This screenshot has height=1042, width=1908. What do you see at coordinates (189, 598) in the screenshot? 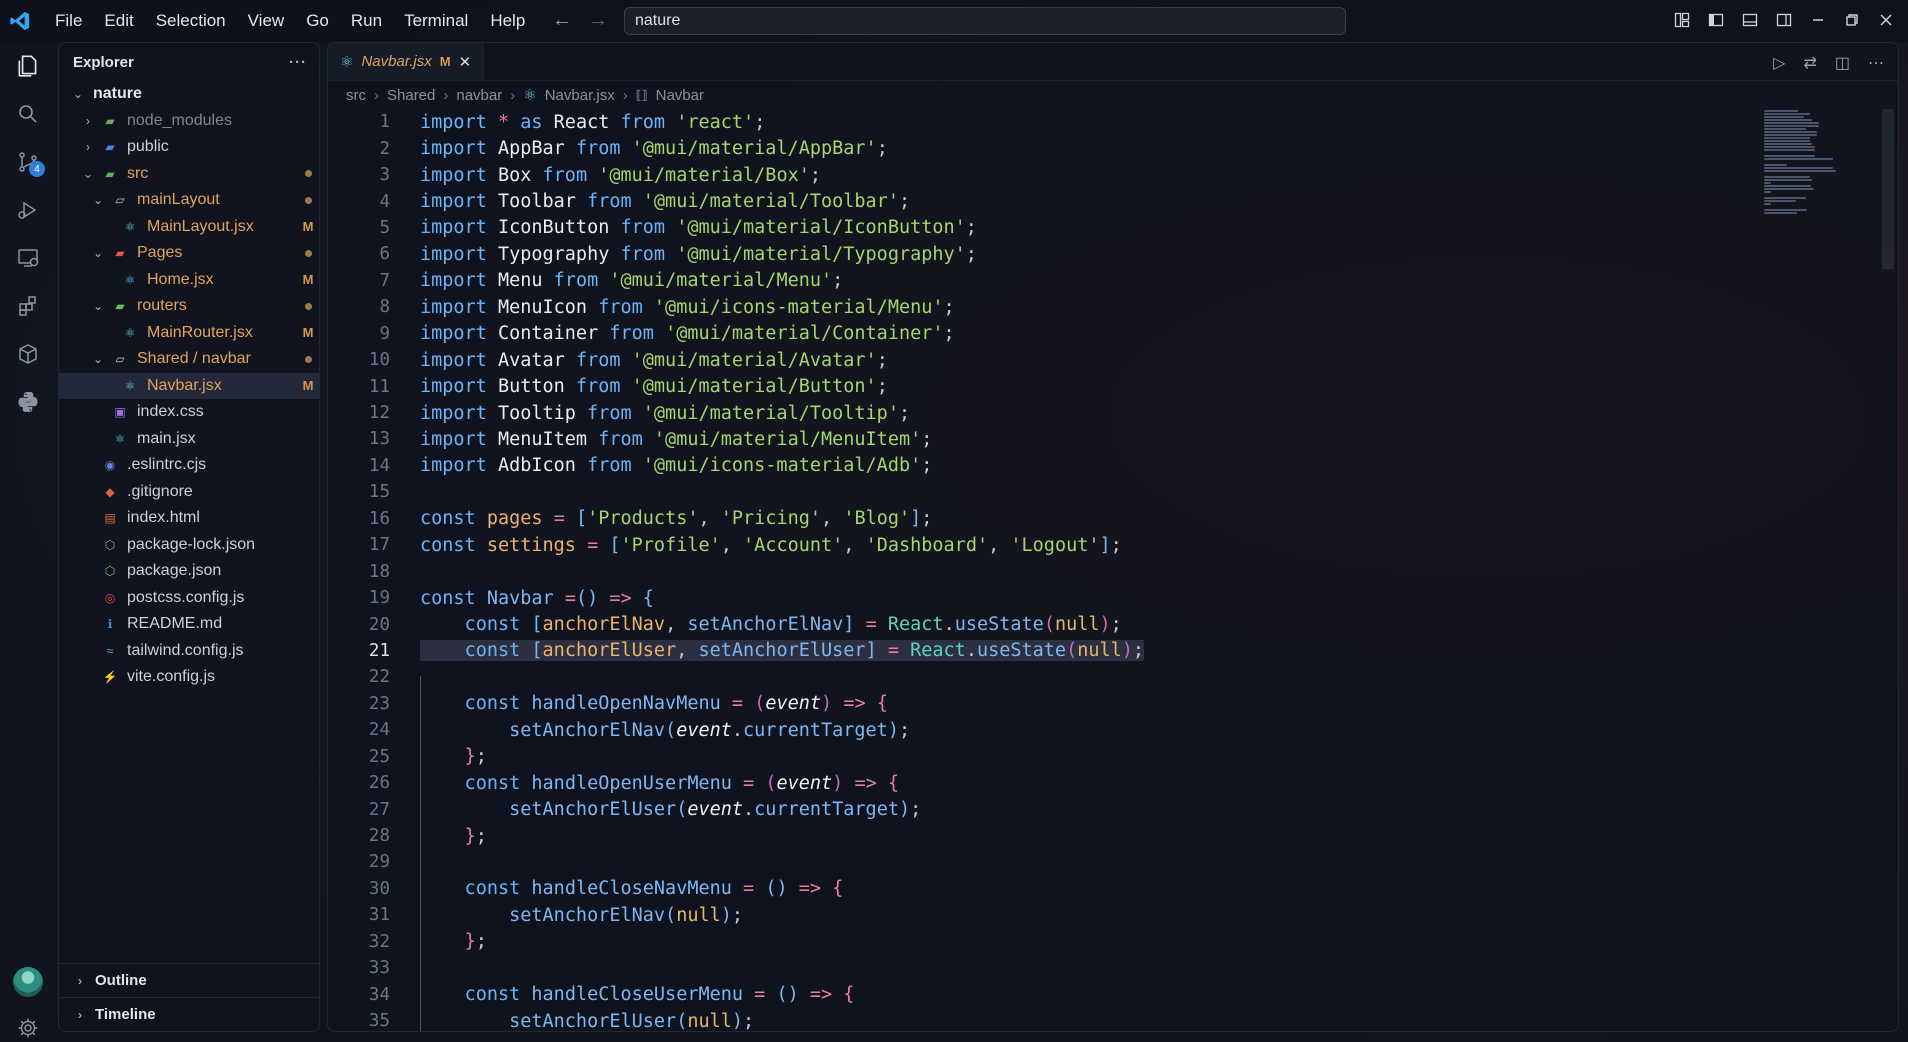
I see `tree-item: ◎ postcss.config.js` at bounding box center [189, 598].